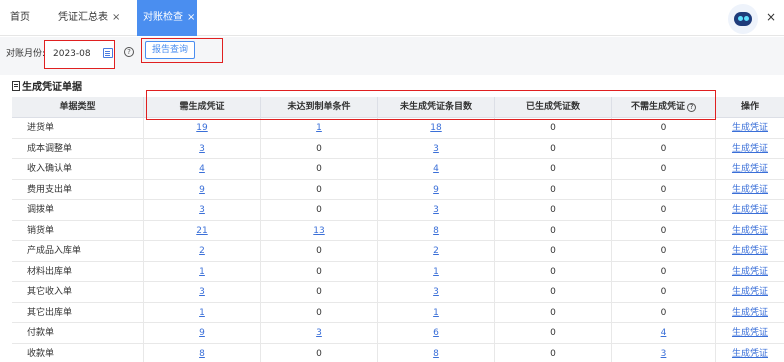 The height and width of the screenshot is (362, 784). I want to click on table-row: 其它收入单 3 0 3 0 0 生成凭证, so click(398, 292).